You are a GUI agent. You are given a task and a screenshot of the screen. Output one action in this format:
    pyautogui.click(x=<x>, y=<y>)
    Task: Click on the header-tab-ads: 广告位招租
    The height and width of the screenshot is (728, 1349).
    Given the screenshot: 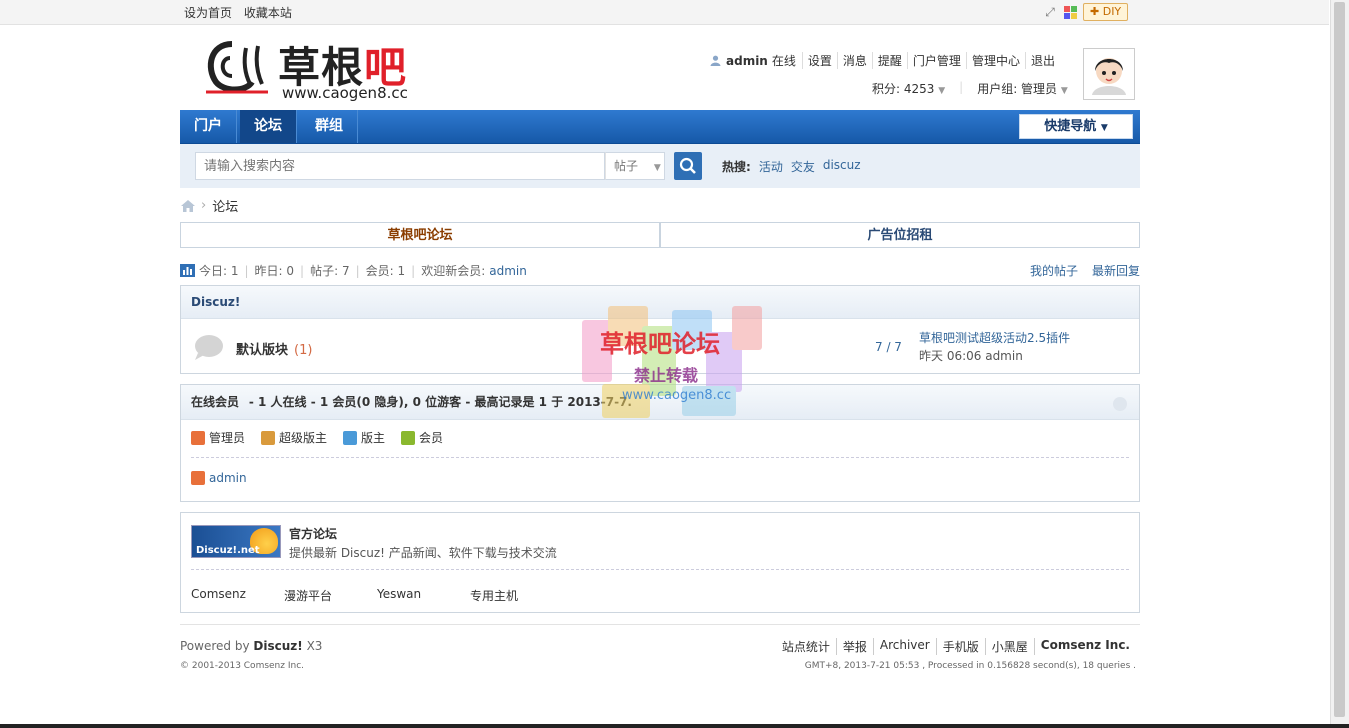 What is the action you would take?
    pyautogui.click(x=900, y=235)
    